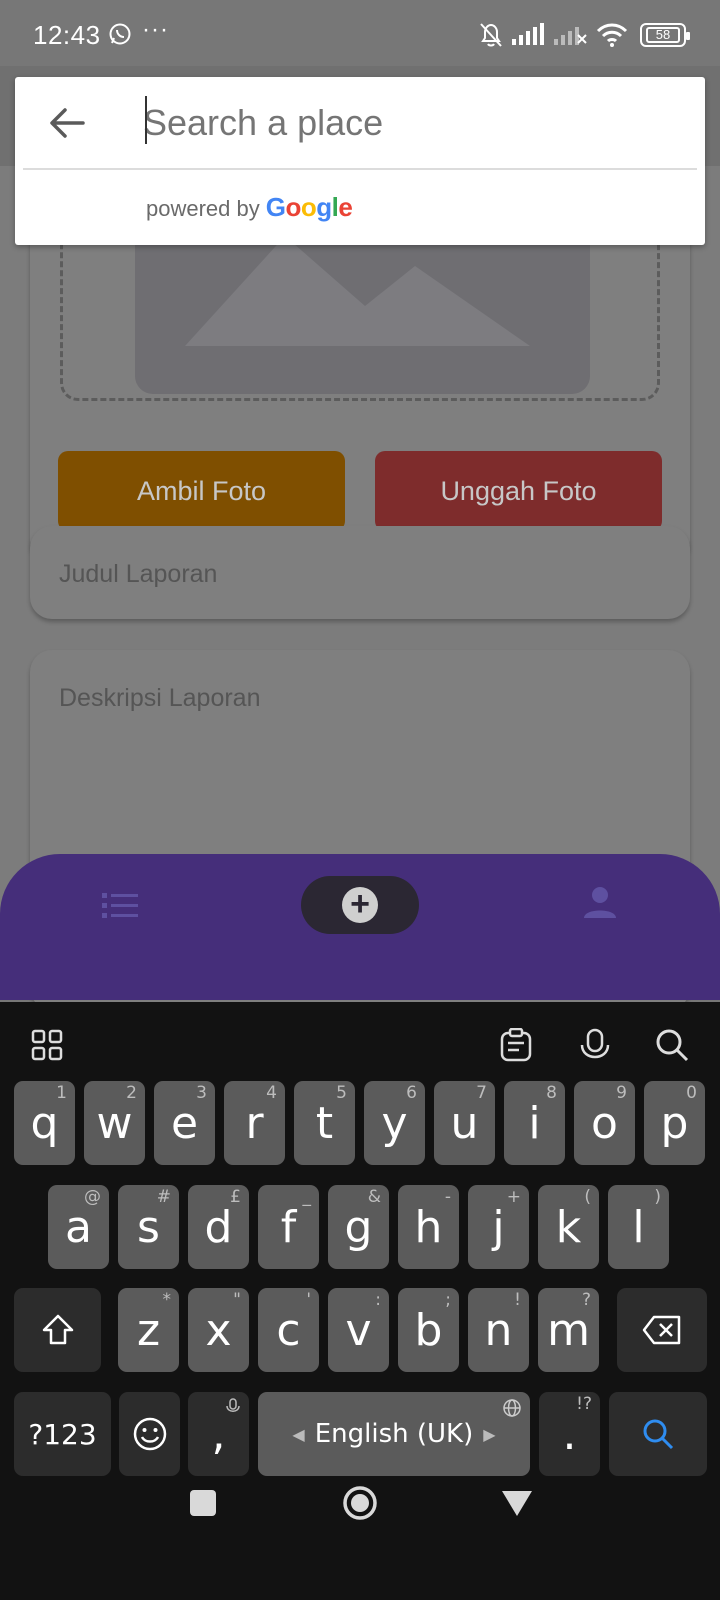 This screenshot has height=1600, width=720. What do you see at coordinates (288, 1227) in the screenshot?
I see `key-f: f _` at bounding box center [288, 1227].